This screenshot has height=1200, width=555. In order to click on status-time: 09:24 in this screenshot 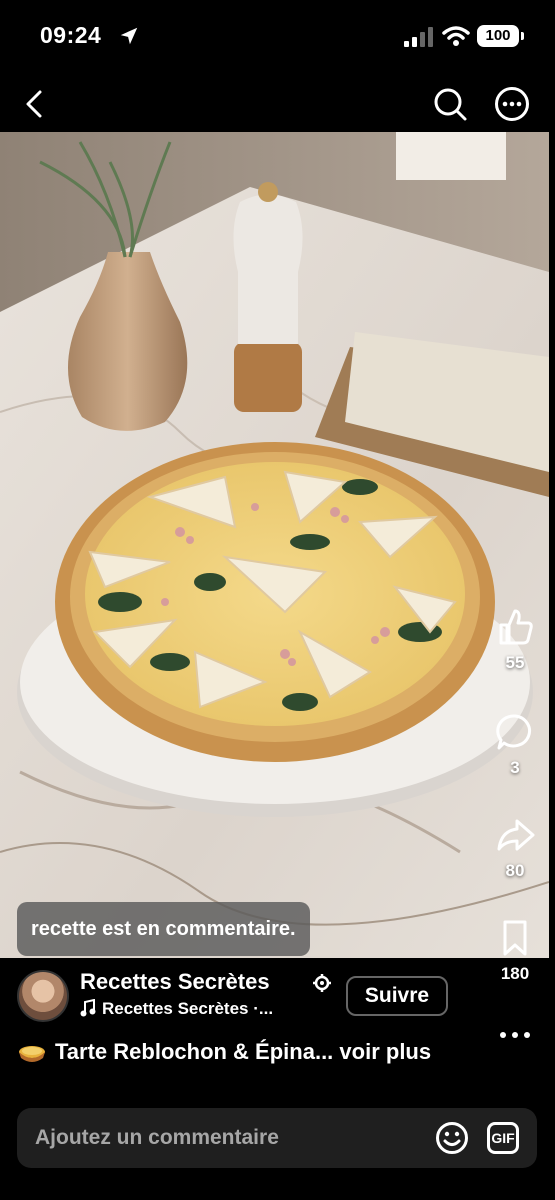, I will do `click(71, 35)`.